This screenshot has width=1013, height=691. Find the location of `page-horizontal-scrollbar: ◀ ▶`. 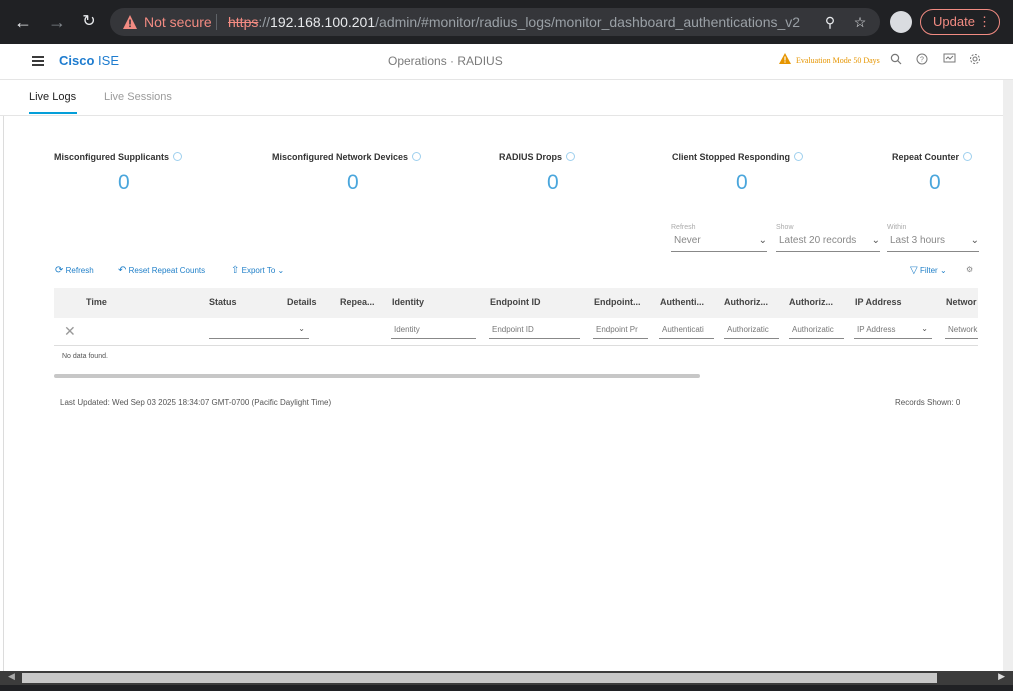

page-horizontal-scrollbar: ◀ ▶ is located at coordinates (506, 678).